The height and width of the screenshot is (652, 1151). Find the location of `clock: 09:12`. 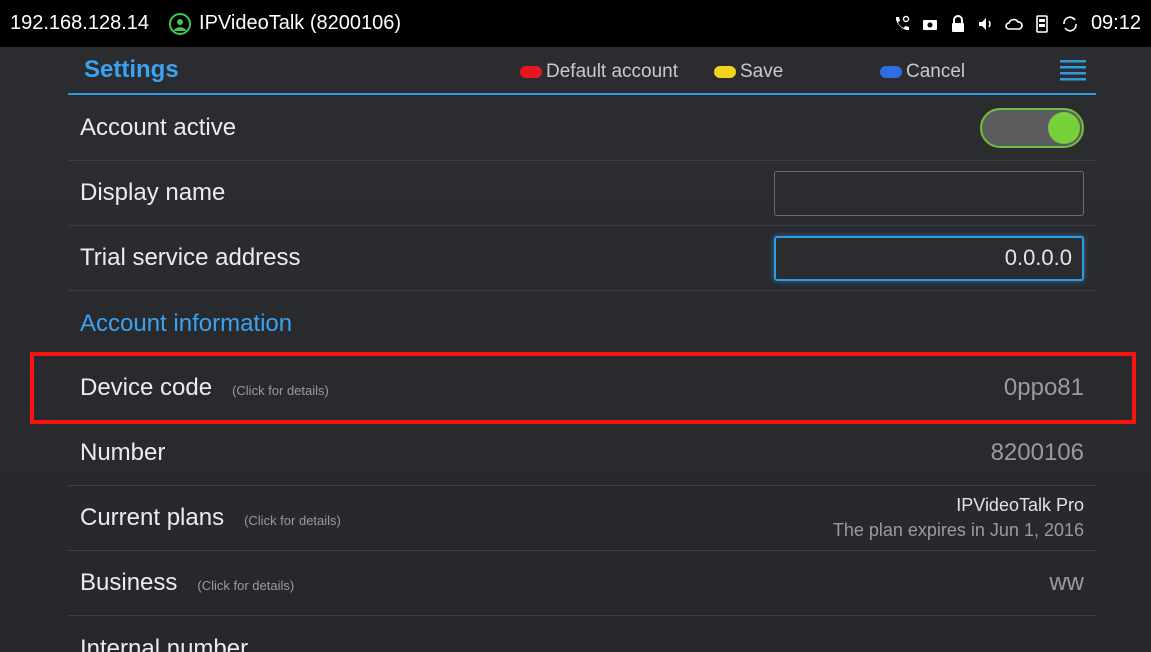

clock: 09:12 is located at coordinates (1115, 23).